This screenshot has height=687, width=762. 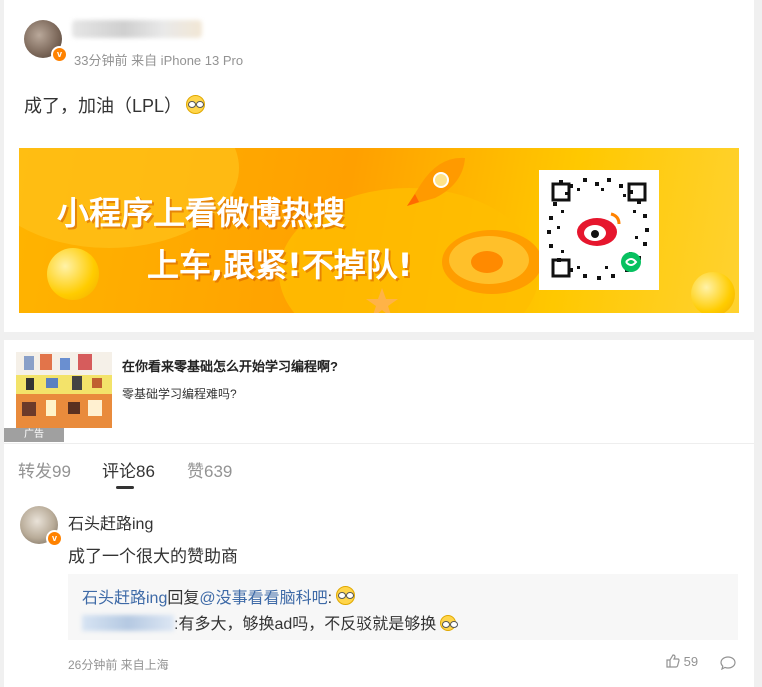 I want to click on tab-reposts: 转发99, so click(x=44, y=469).